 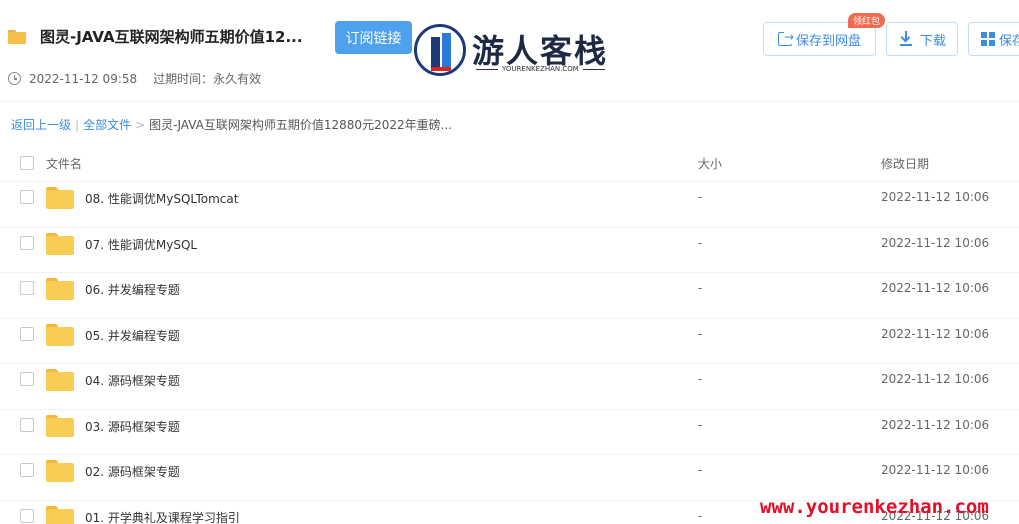 I want to click on clock-icon, so click(x=14, y=78).